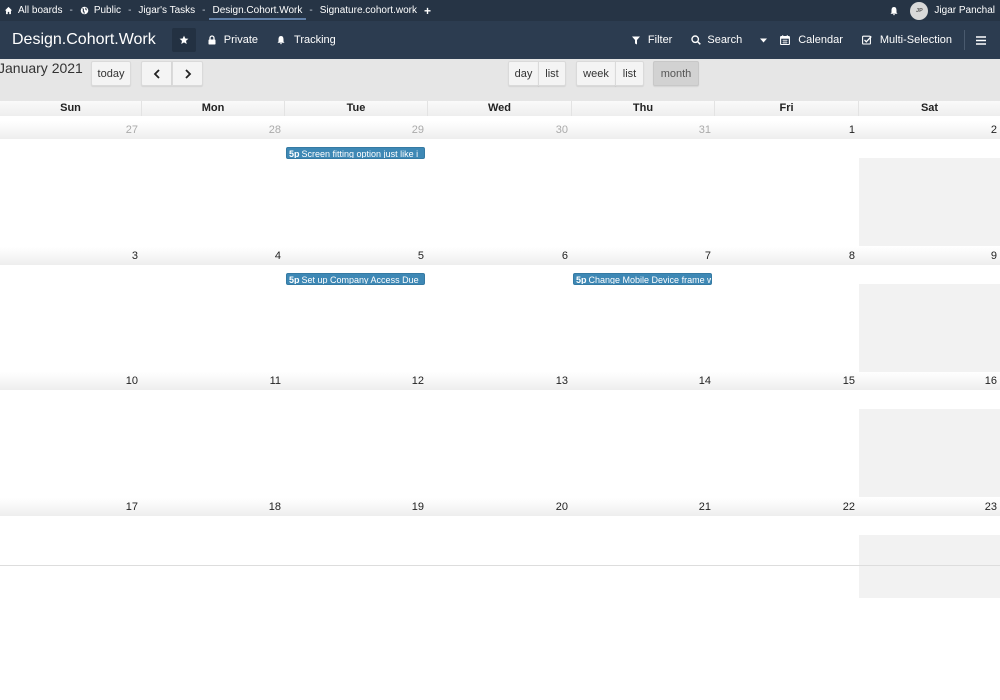 This screenshot has height=700, width=1000. Describe the element at coordinates (212, 108) in the screenshot. I see `weekday-header-mon: Mon` at that location.